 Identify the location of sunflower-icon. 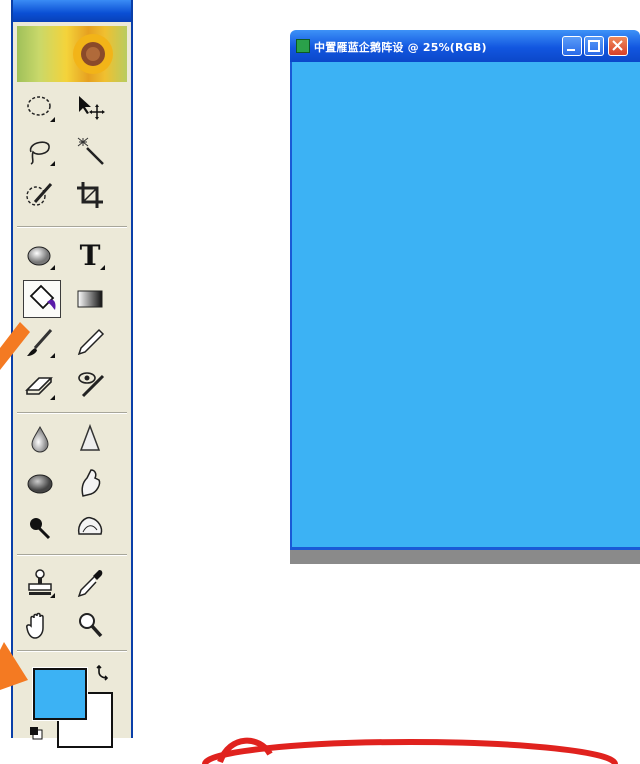
(93, 54).